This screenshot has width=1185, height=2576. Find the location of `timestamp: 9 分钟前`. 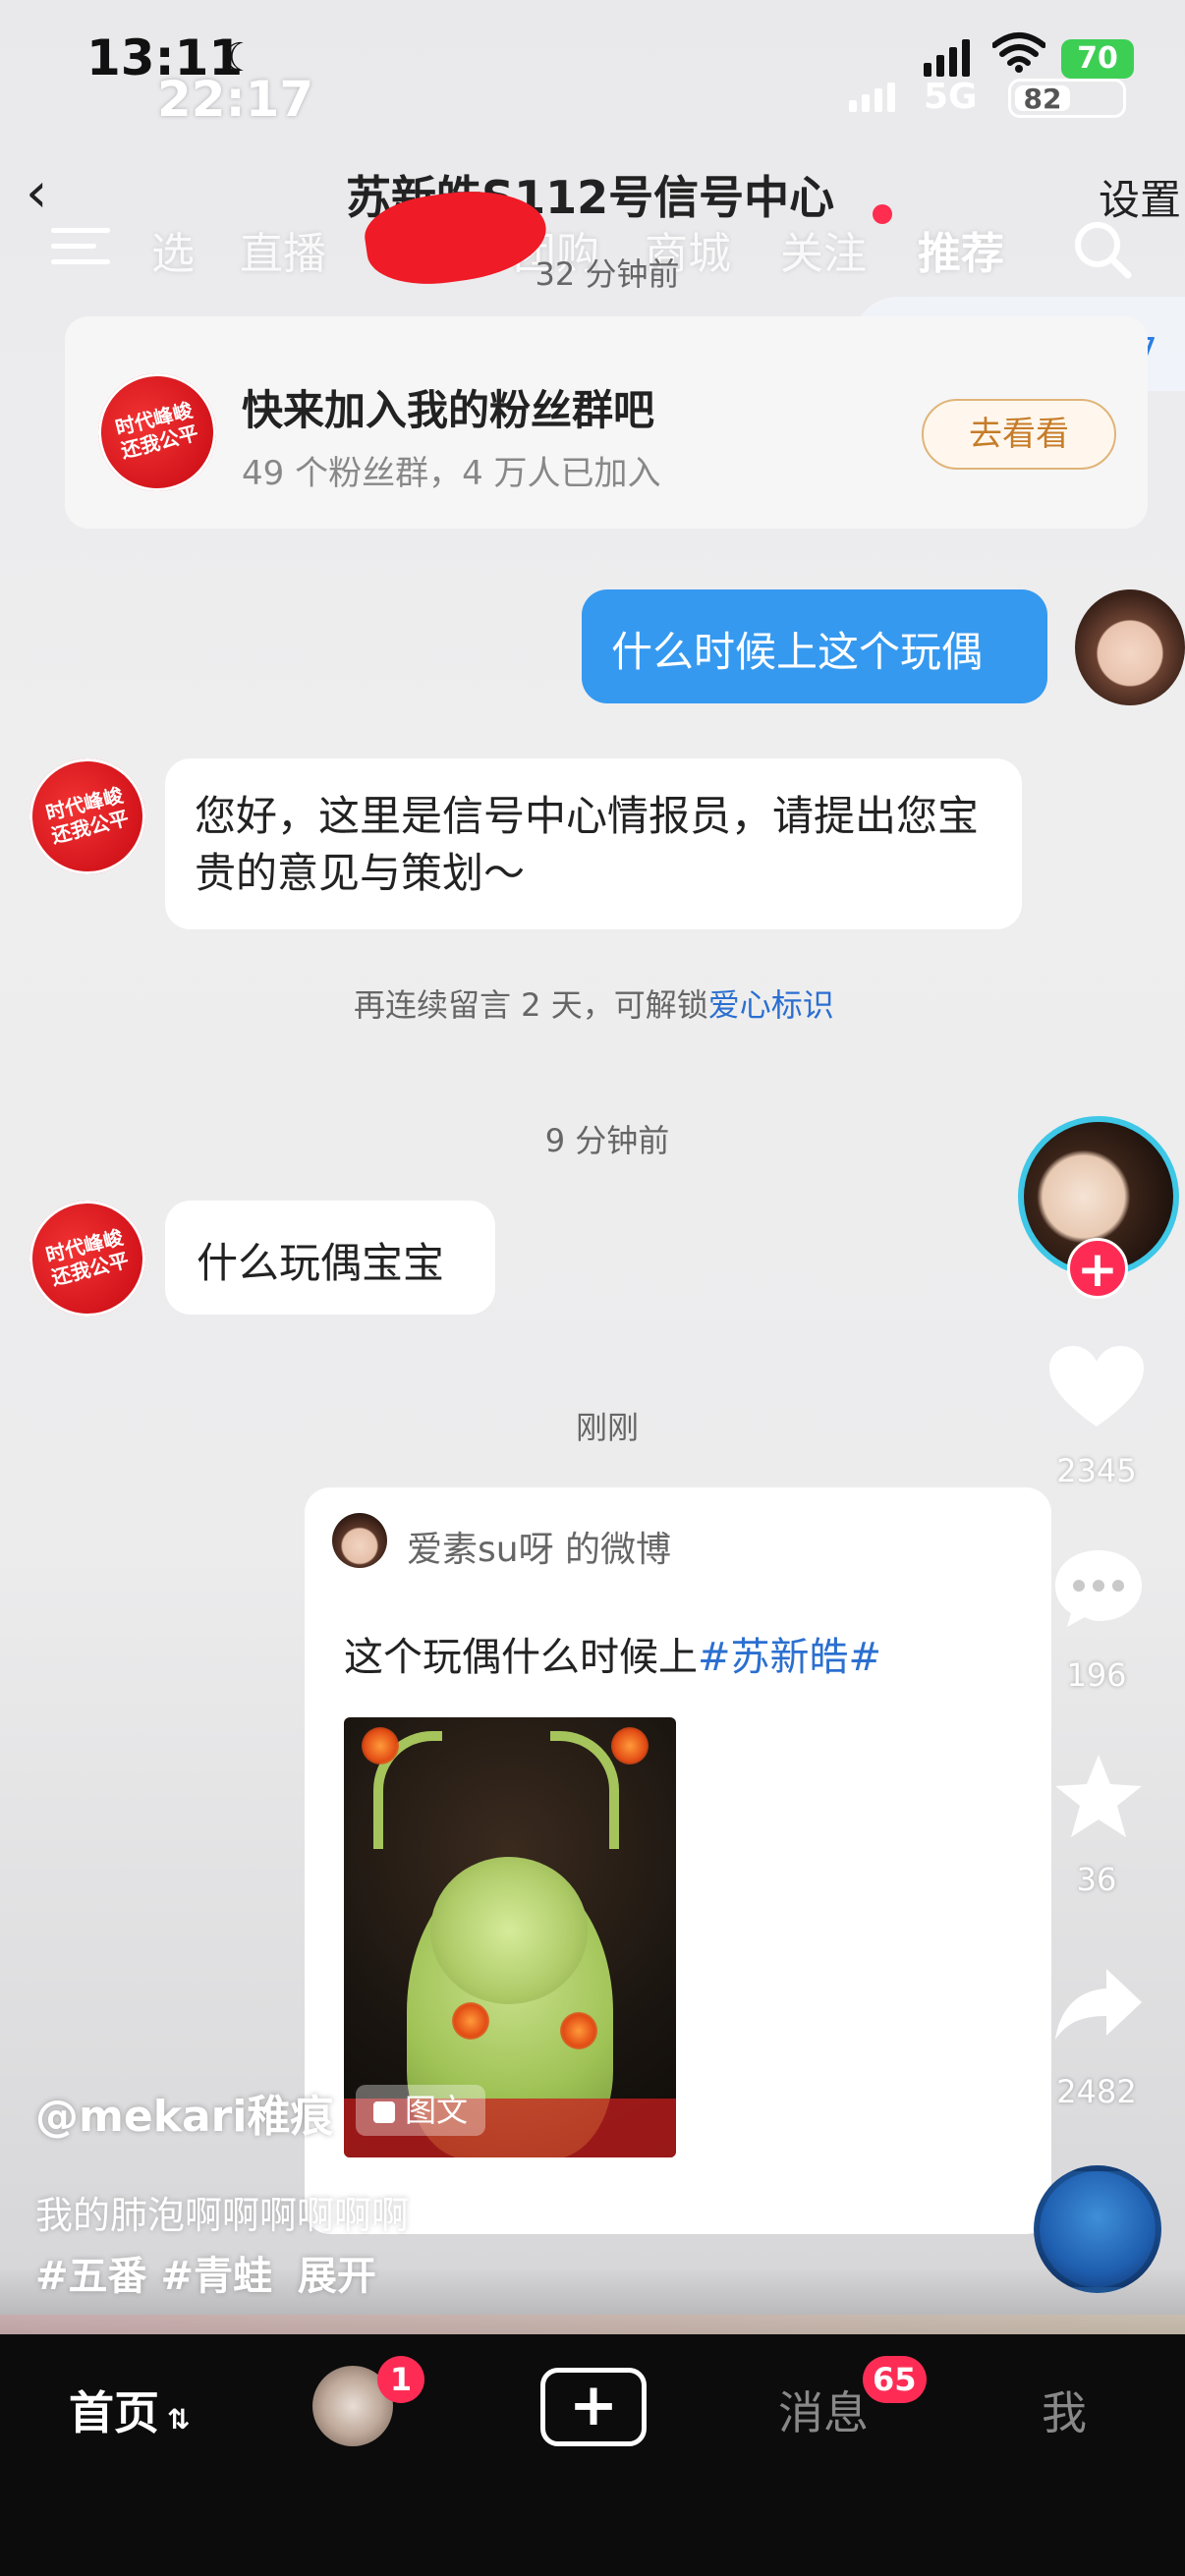

timestamp: 9 分钟前 is located at coordinates (607, 1140).